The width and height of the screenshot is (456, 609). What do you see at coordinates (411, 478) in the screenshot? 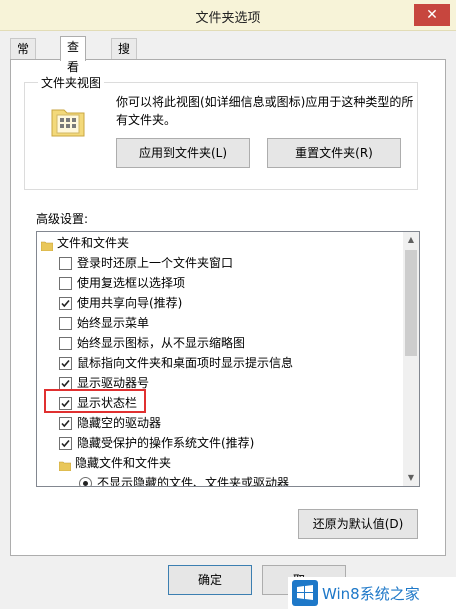
I see `scroll-down-icon: ▼` at bounding box center [411, 478].